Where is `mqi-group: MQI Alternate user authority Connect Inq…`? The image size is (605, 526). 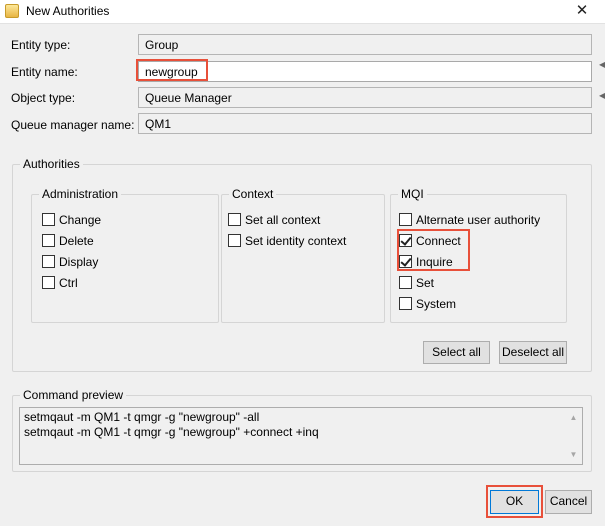 mqi-group: MQI Alternate user authority Connect Inq… is located at coordinates (478, 255).